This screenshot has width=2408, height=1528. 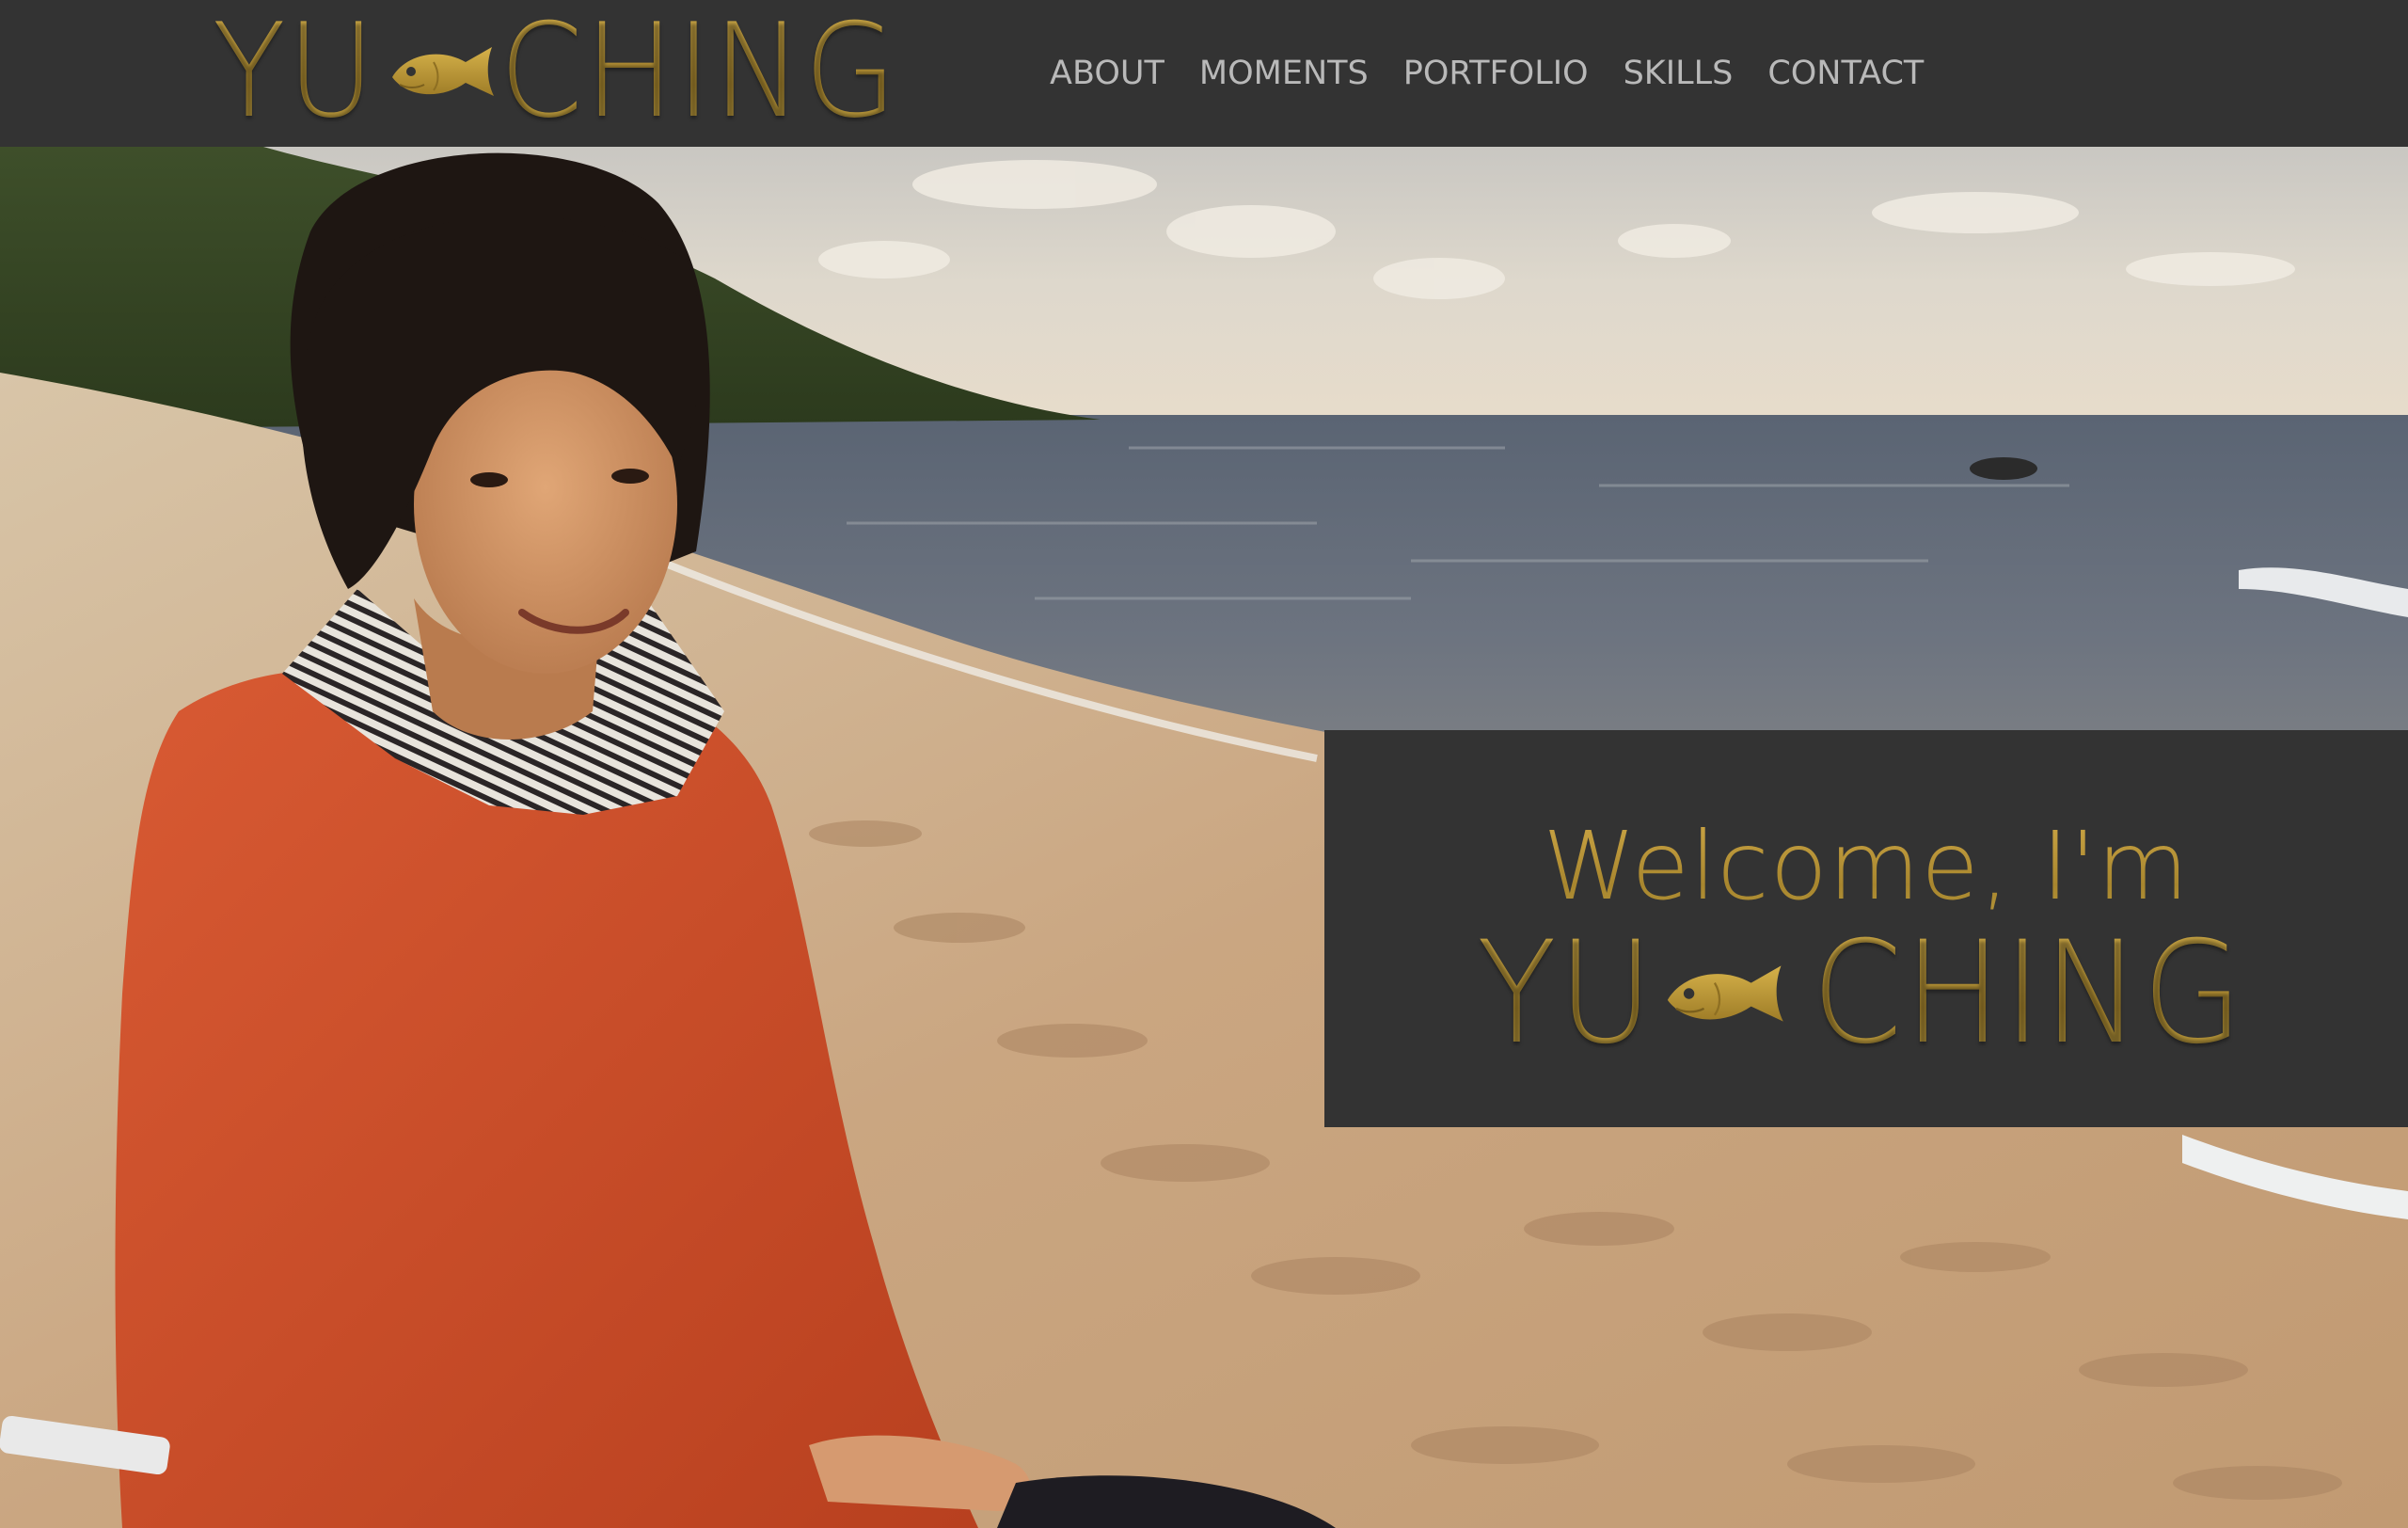 What do you see at coordinates (1867, 866) in the screenshot?
I see `welcome-greeting: Welcome, I'm` at bounding box center [1867, 866].